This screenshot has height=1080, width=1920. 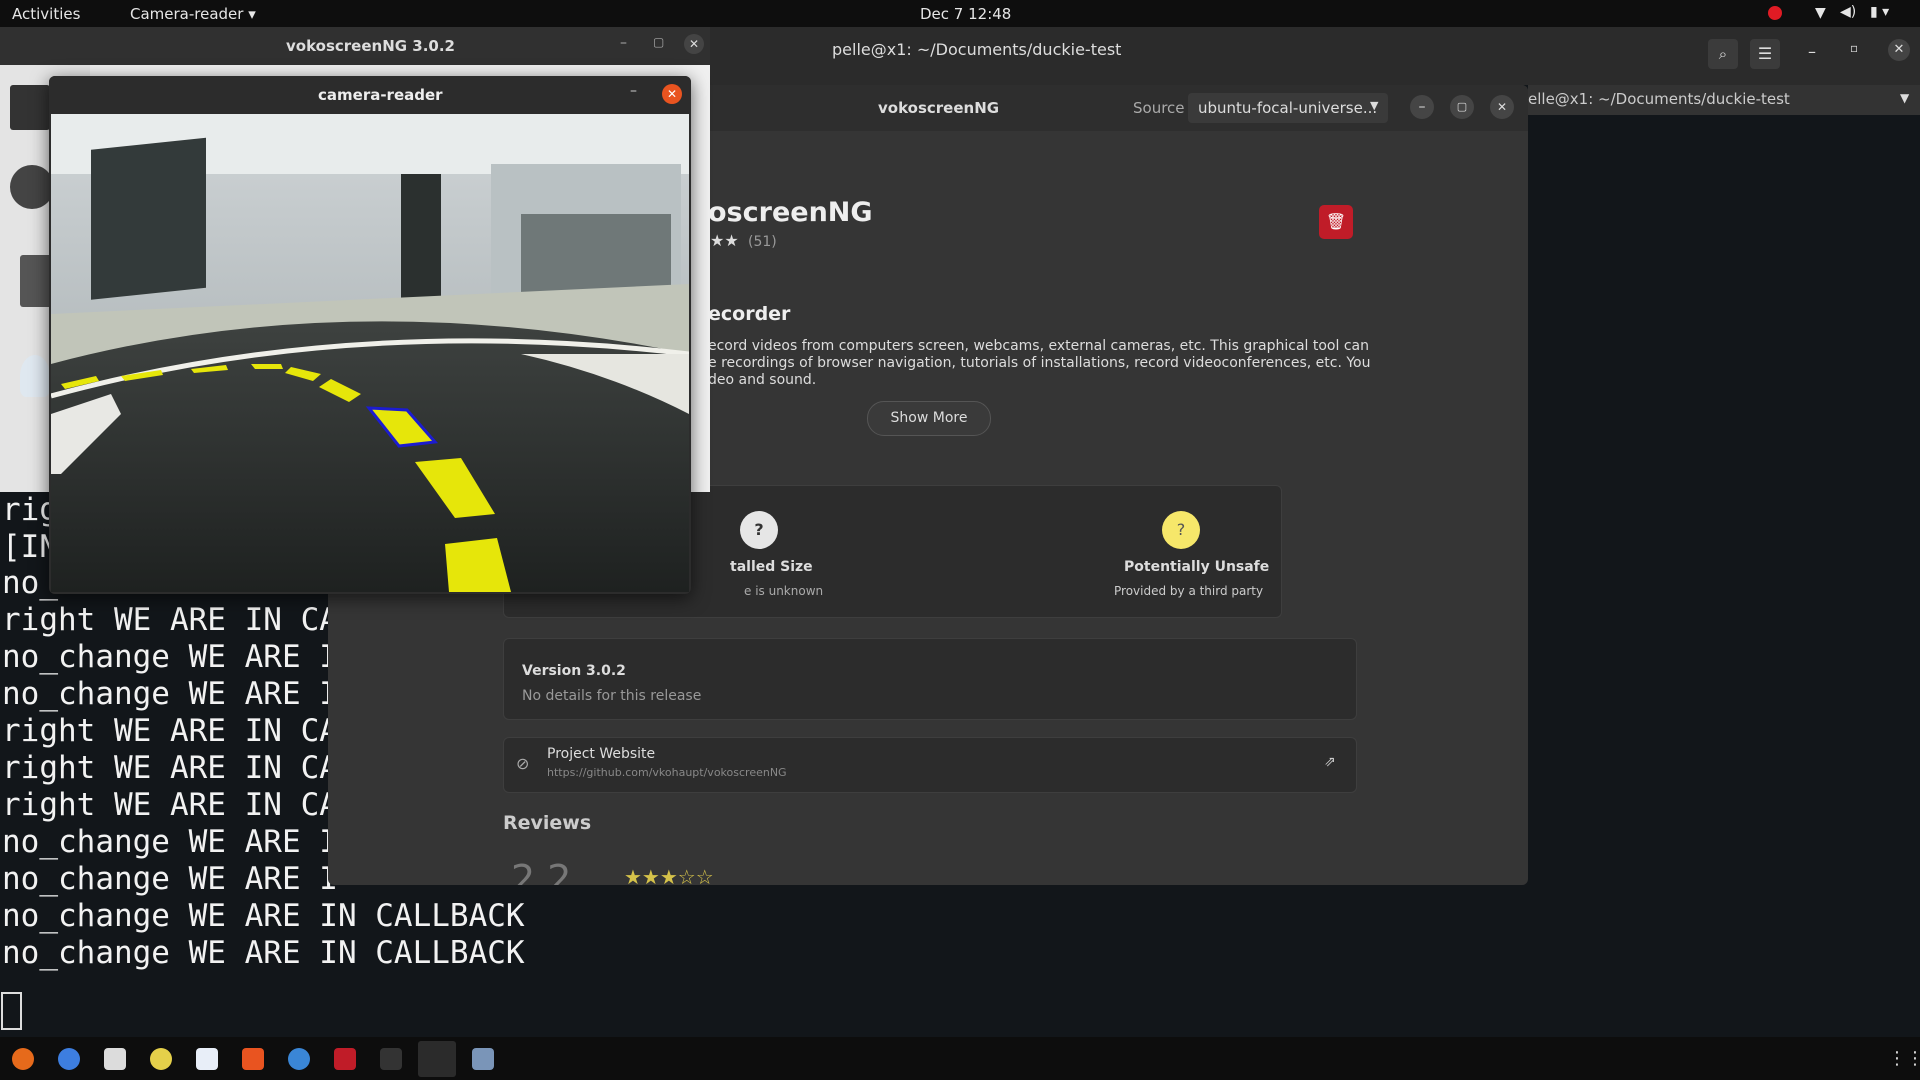 What do you see at coordinates (299, 1059) in the screenshot?
I see `help-icon` at bounding box center [299, 1059].